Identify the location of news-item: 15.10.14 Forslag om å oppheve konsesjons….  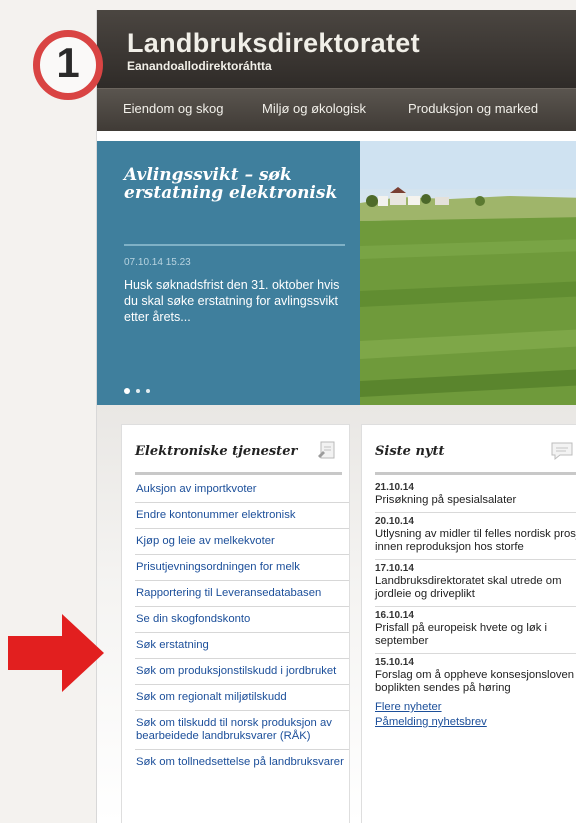
(475, 677).